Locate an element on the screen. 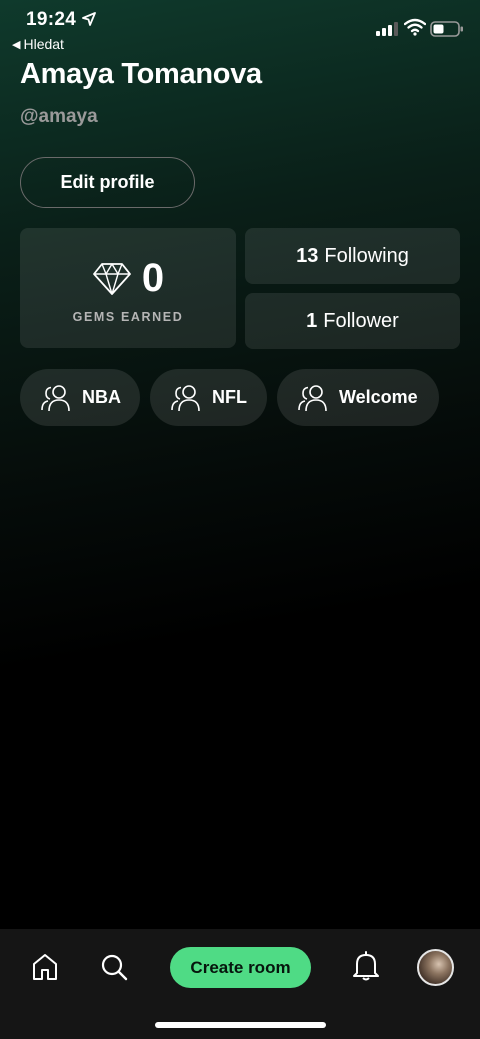  follower-button: 1 Follower is located at coordinates (352, 321).